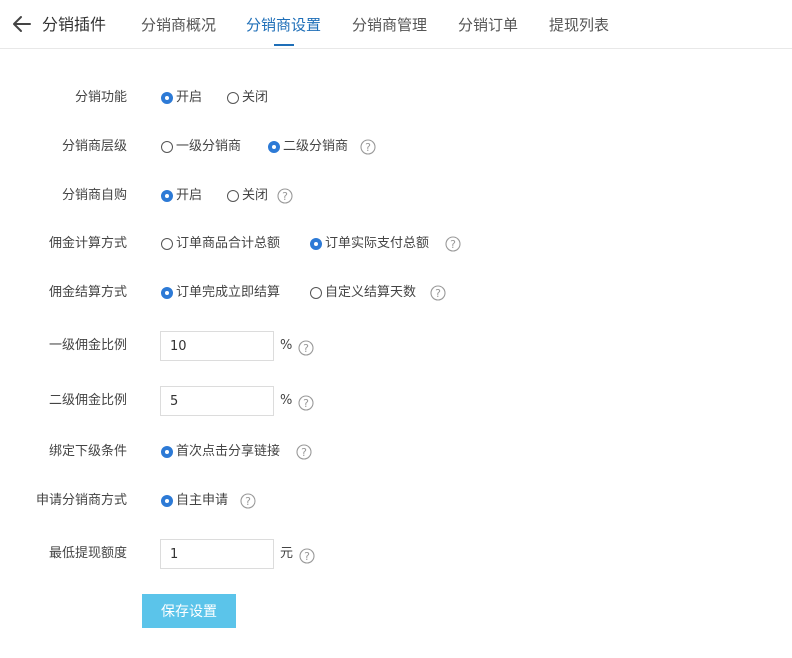 The width and height of the screenshot is (792, 658). What do you see at coordinates (74, 24) in the screenshot?
I see `app-title: 分销插件` at bounding box center [74, 24].